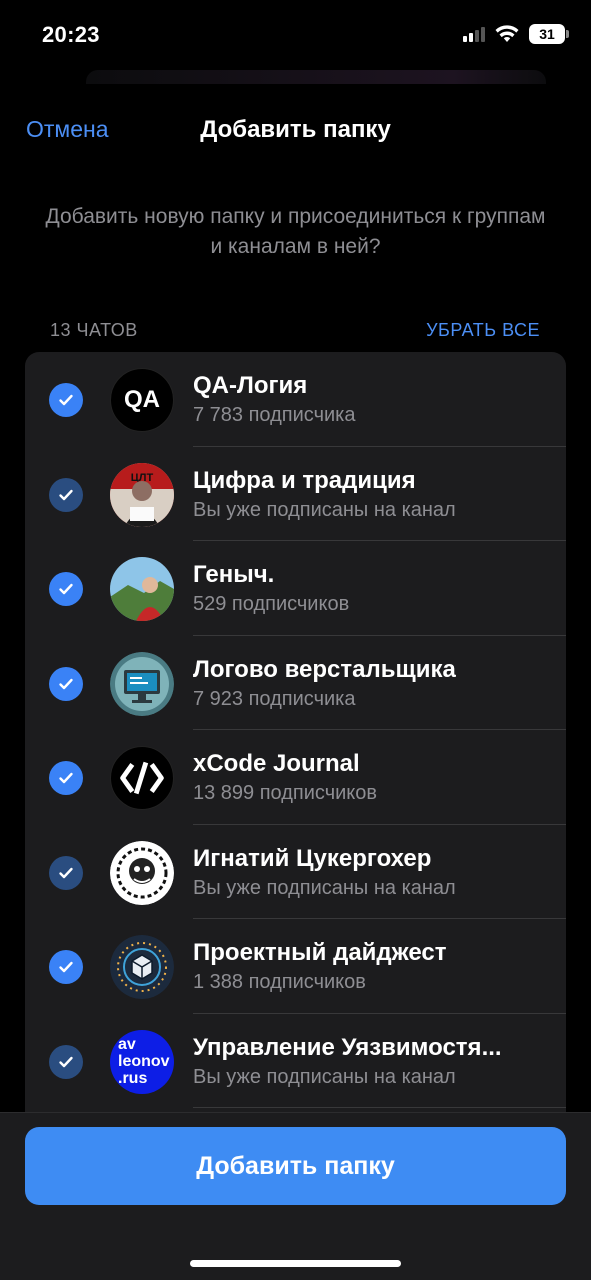 This screenshot has width=591, height=1280. Describe the element at coordinates (295, 332) in the screenshot. I see `chats-section-header: 13 ЧАТОВ УБРАТЬ ВСЕ` at that location.